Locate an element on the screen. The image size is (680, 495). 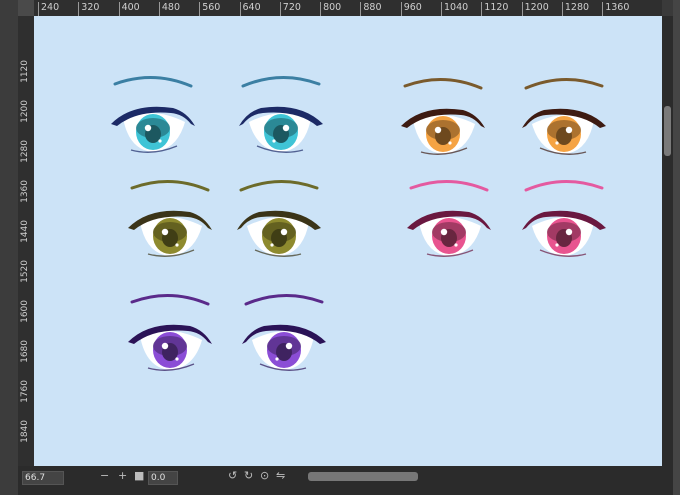
ruler-tick-label: 240 is located at coordinates (48, 9).